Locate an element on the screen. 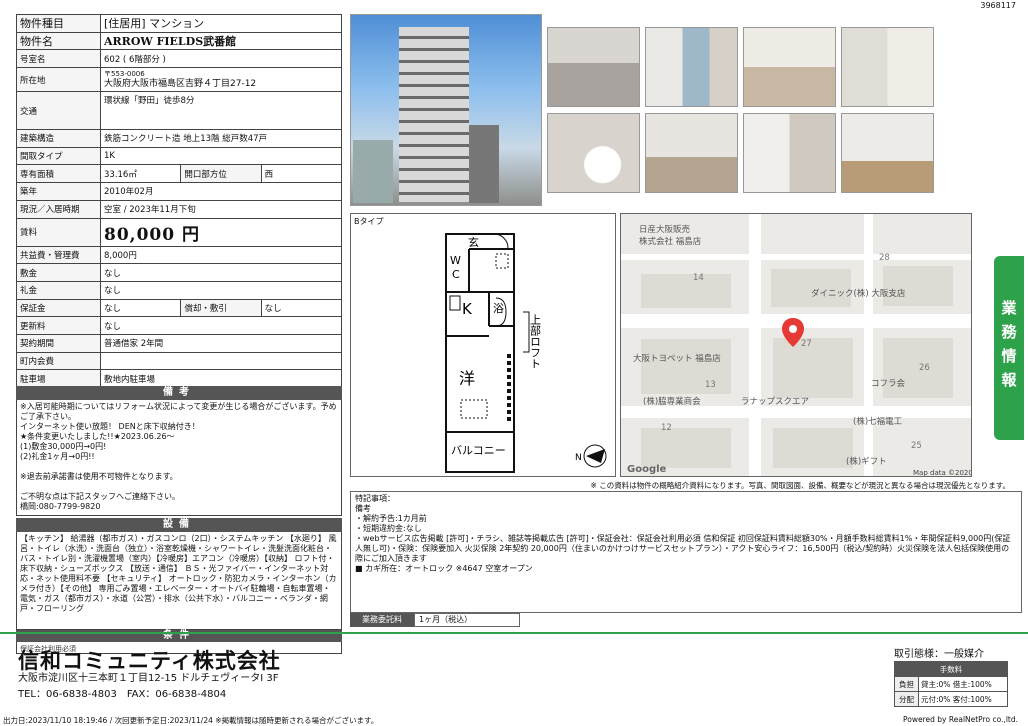  security-value: なし is located at coordinates (140, 308).